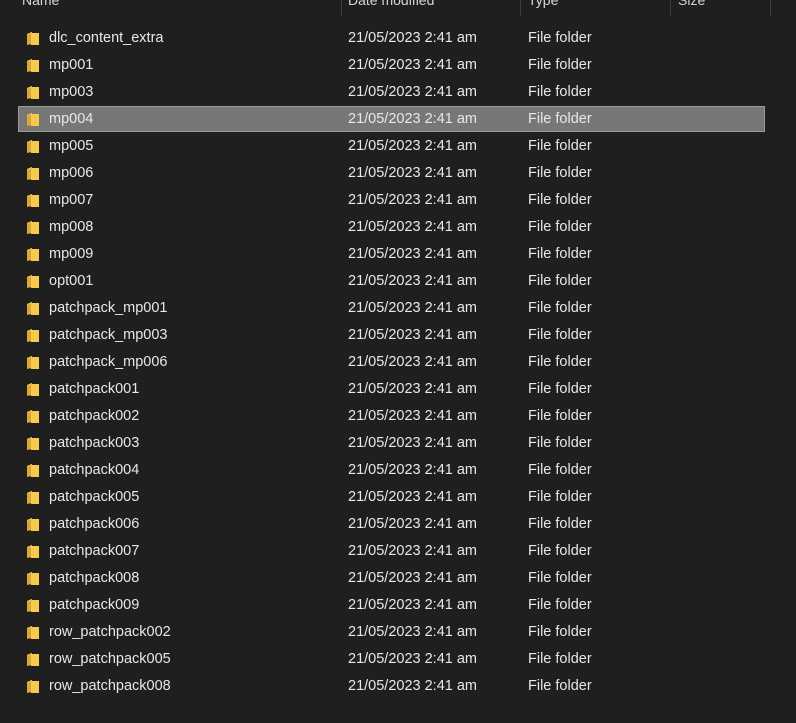 The height and width of the screenshot is (723, 796). I want to click on file-row: opt001 21/05/2023 2:41 am File folder, so click(398, 281).